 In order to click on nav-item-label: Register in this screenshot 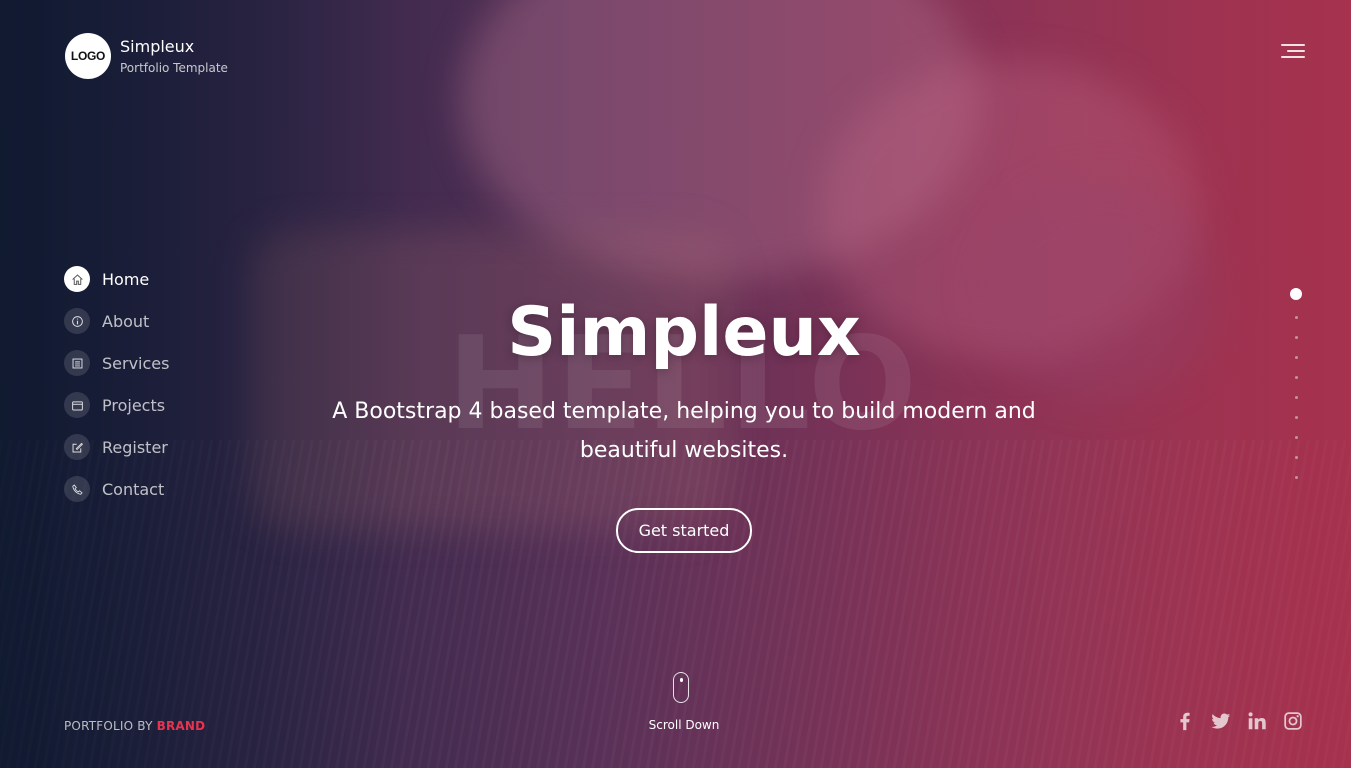, I will do `click(135, 447)`.